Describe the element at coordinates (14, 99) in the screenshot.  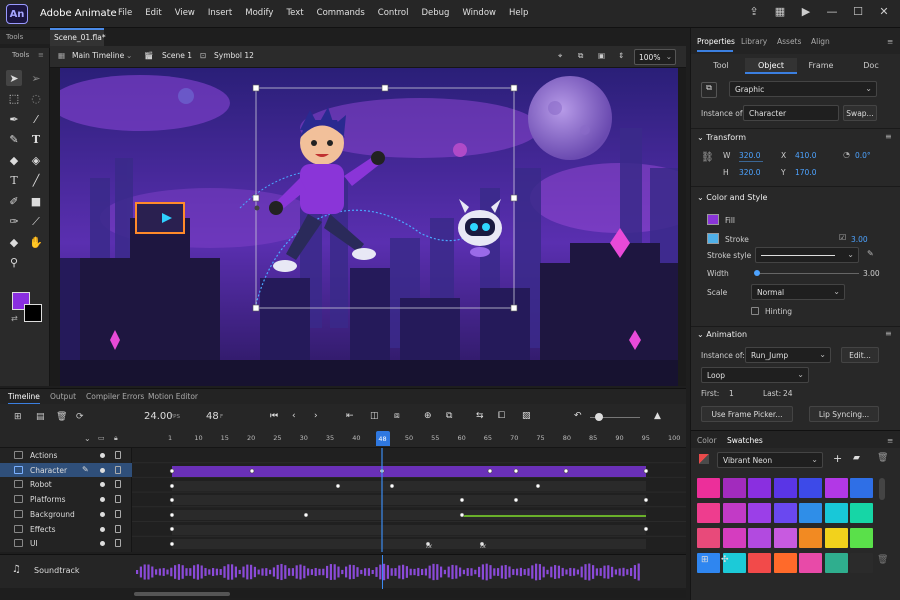
I see `free-transform-tool-icon: ⬚` at that location.